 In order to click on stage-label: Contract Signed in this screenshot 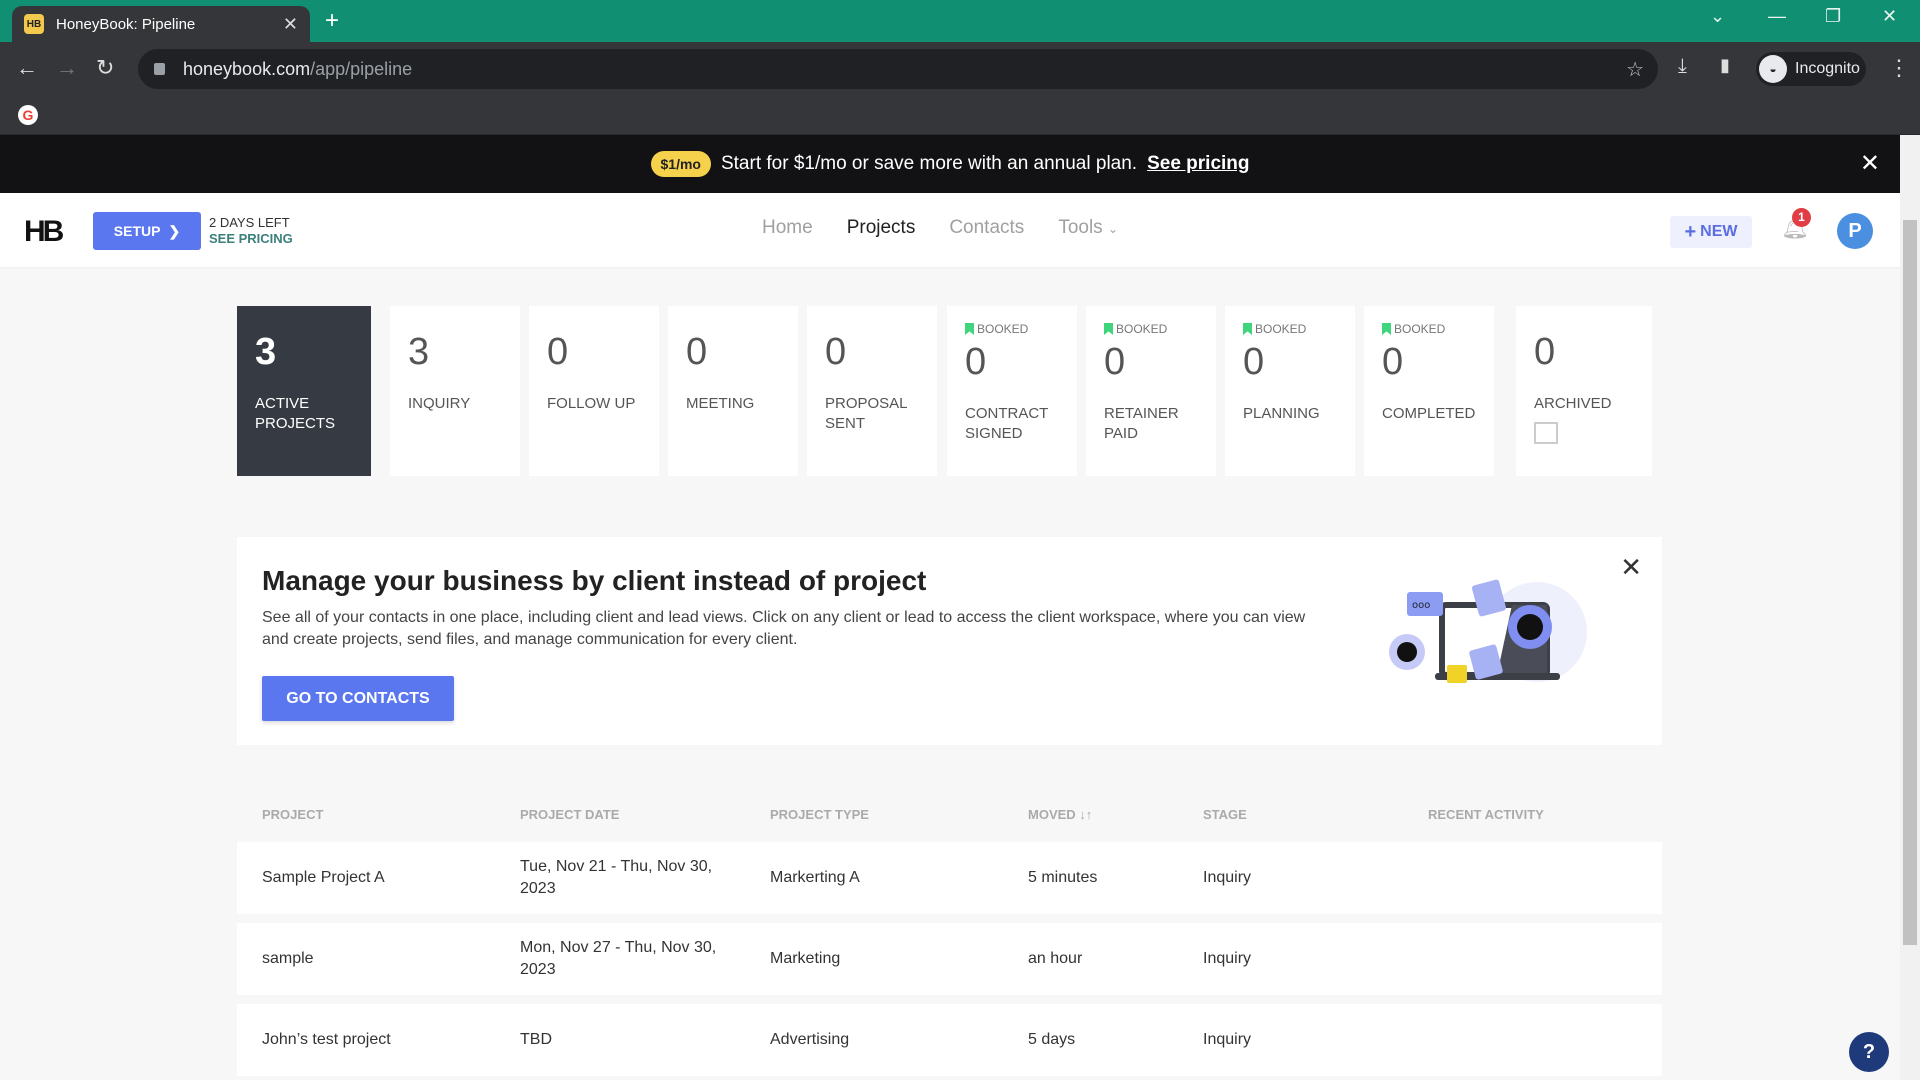, I will do `click(1007, 423)`.